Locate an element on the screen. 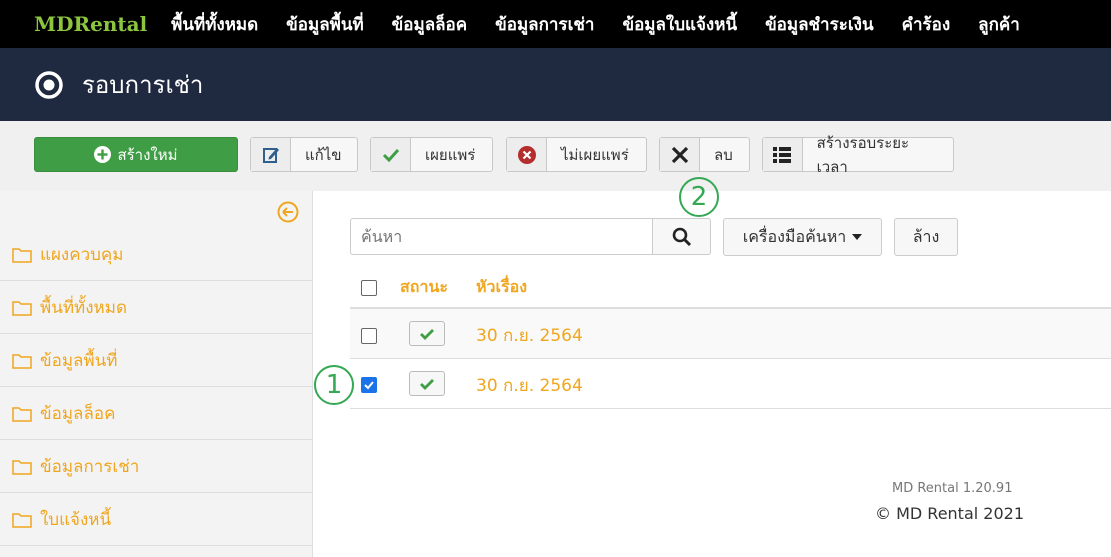 The width and height of the screenshot is (1111, 557). sidebar-item-area-info: ข้อมูลพื้นที่ is located at coordinates (156, 361).